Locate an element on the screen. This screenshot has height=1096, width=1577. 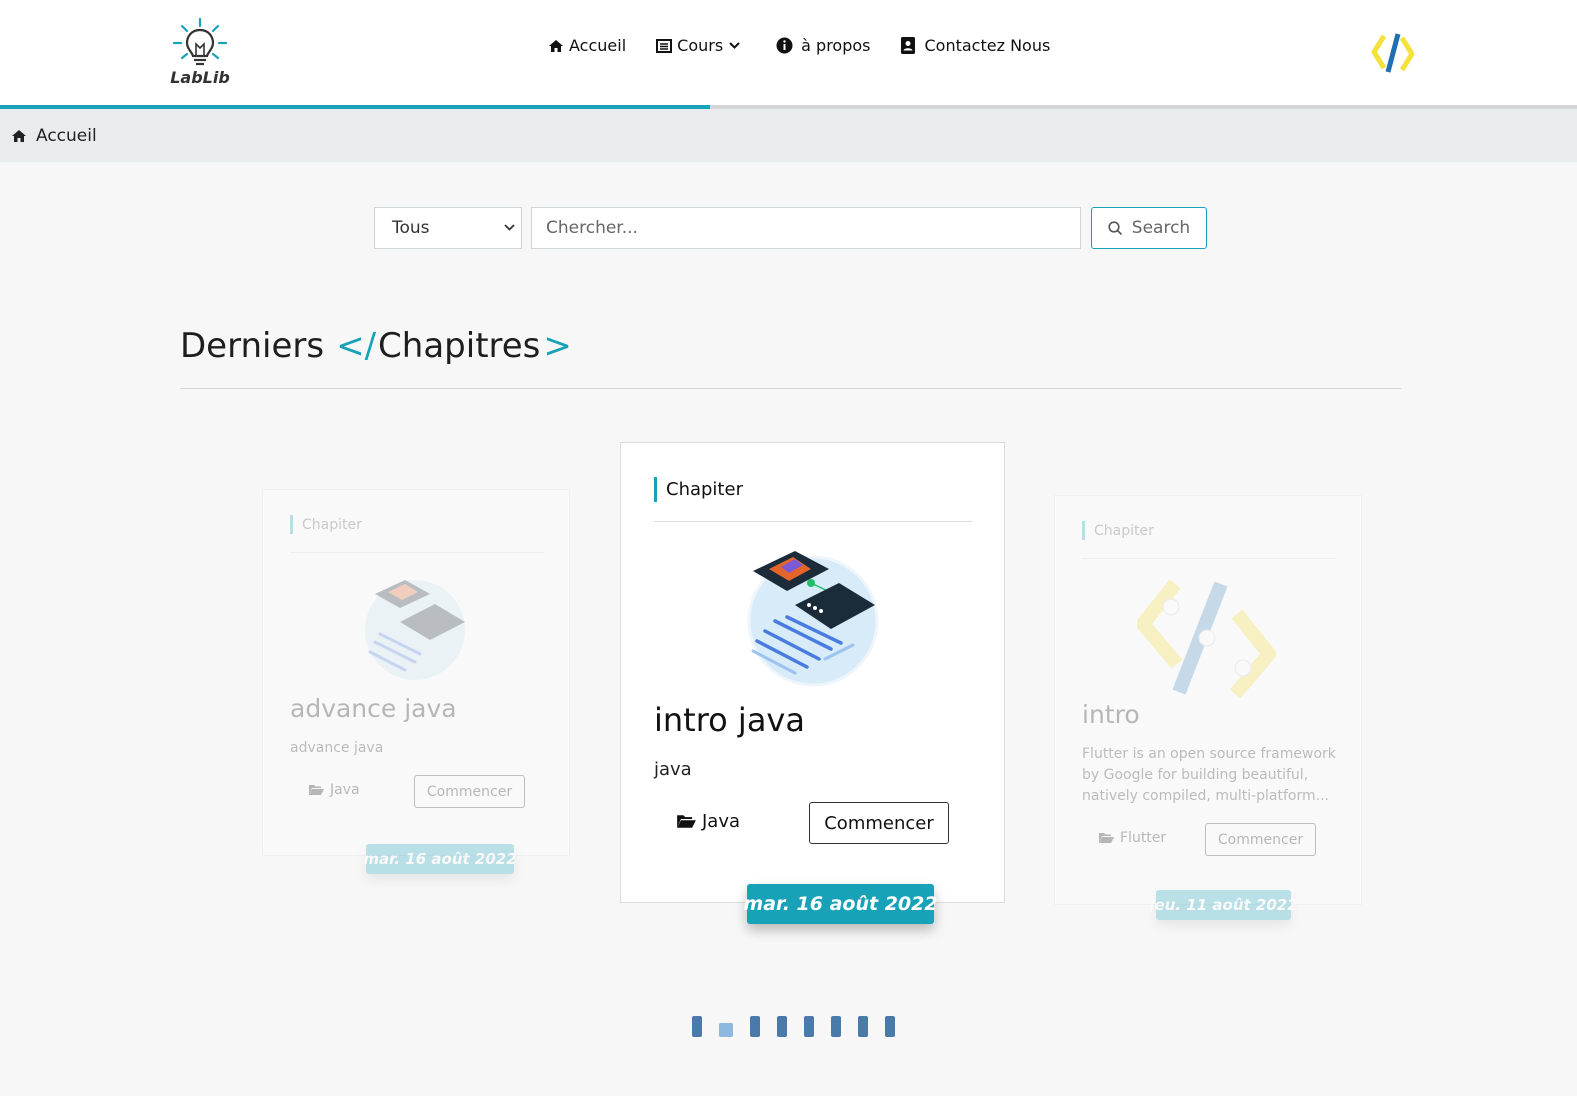
main-nav: Accueil Cours à propos Contactez Nous is located at coordinates (814, 45).